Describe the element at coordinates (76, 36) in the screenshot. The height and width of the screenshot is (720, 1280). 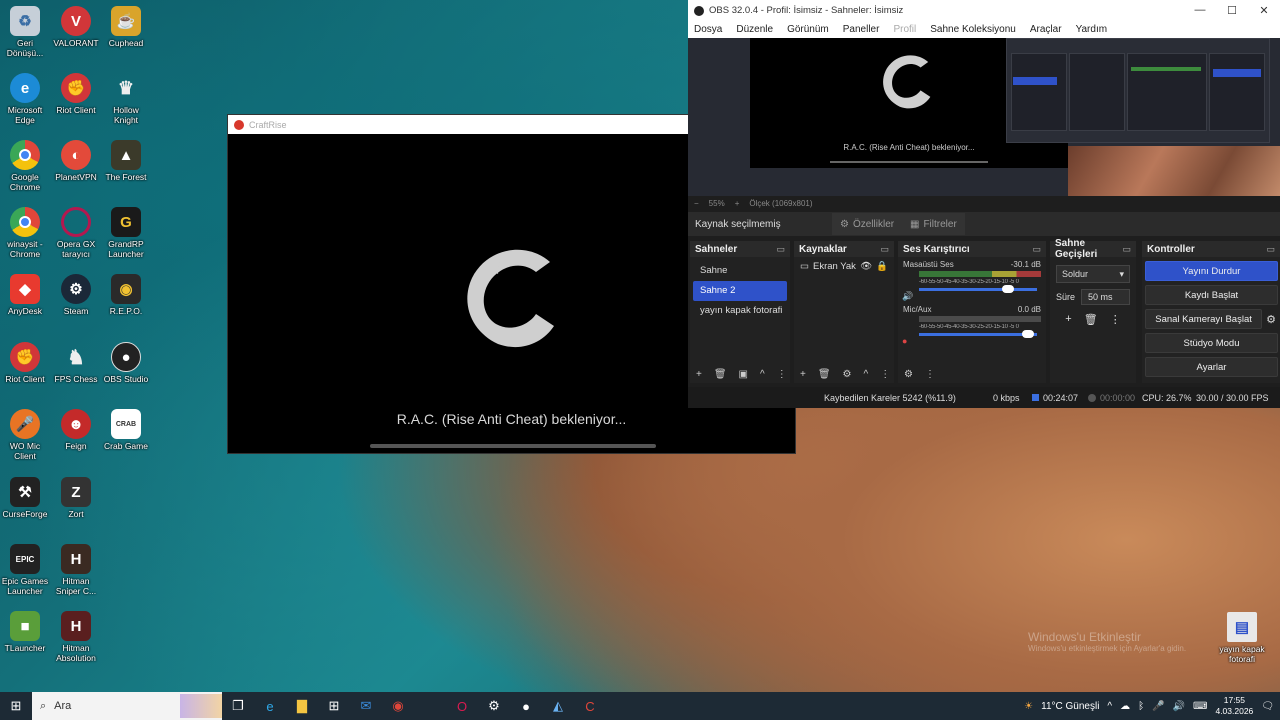
I see `desktop-icon-valorant: V VALORANT` at that location.